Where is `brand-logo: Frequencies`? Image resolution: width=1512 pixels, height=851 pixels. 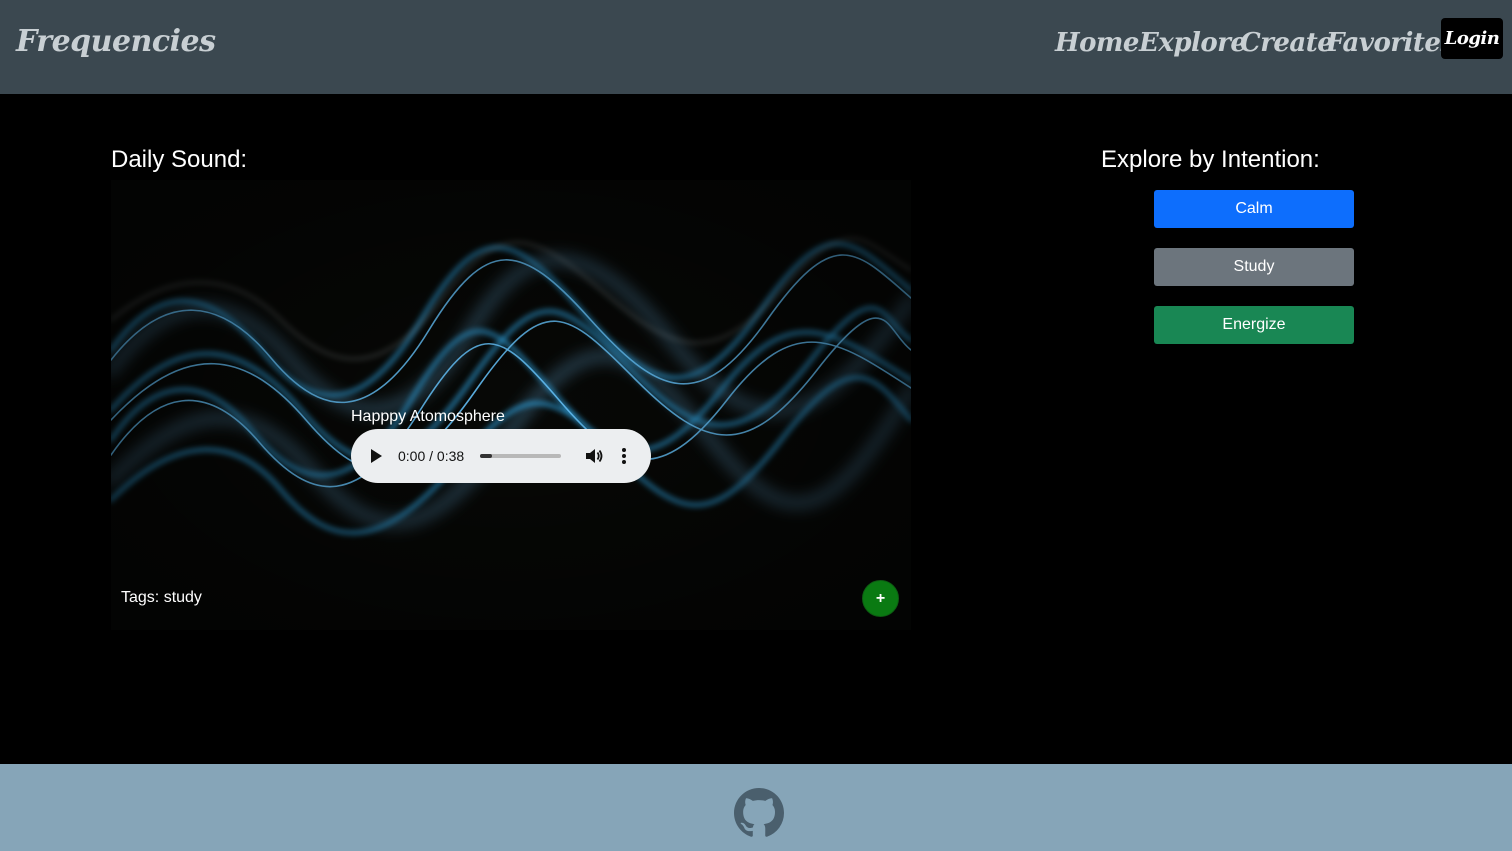
brand-logo: Frequencies is located at coordinates (116, 41).